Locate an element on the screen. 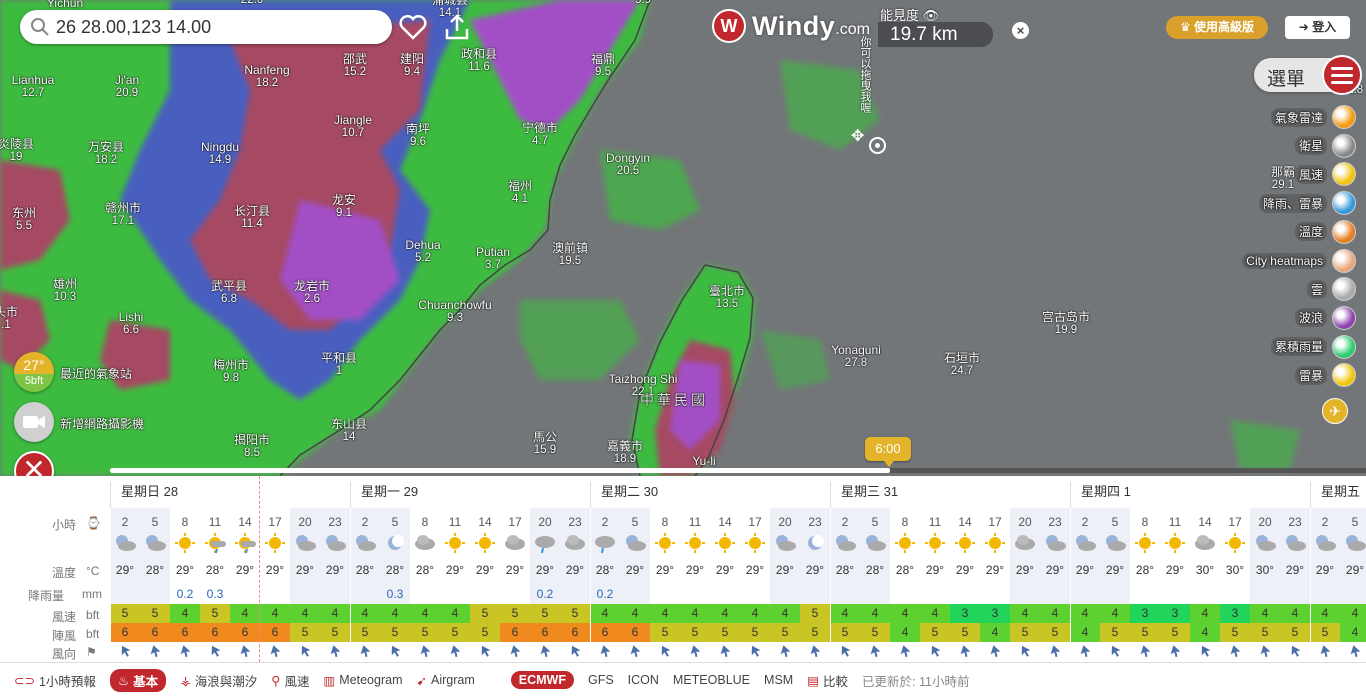 The height and width of the screenshot is (697, 1366). city-label: Yu-li is located at coordinates (703, 461).